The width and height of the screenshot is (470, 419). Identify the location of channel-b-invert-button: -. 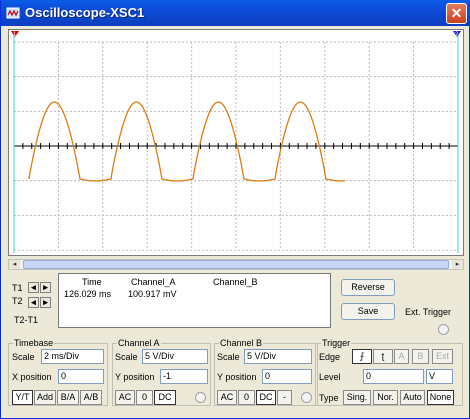
(284, 397).